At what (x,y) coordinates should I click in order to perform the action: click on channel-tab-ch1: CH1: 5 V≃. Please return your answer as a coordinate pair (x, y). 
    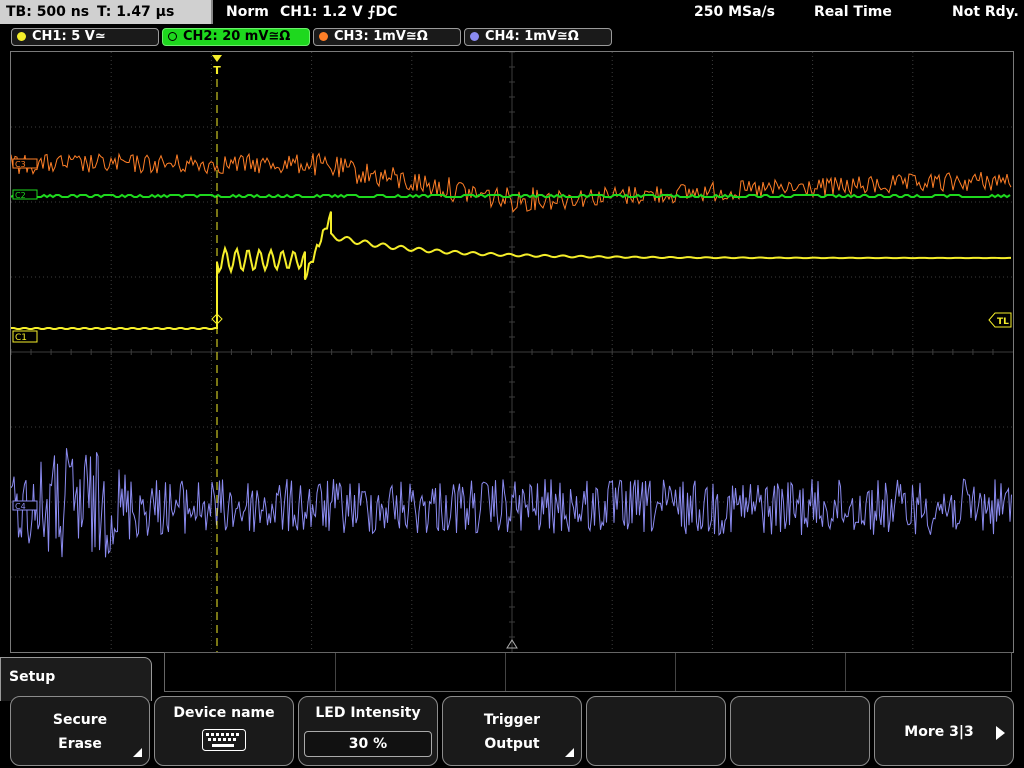
    Looking at the image, I should click on (85, 37).